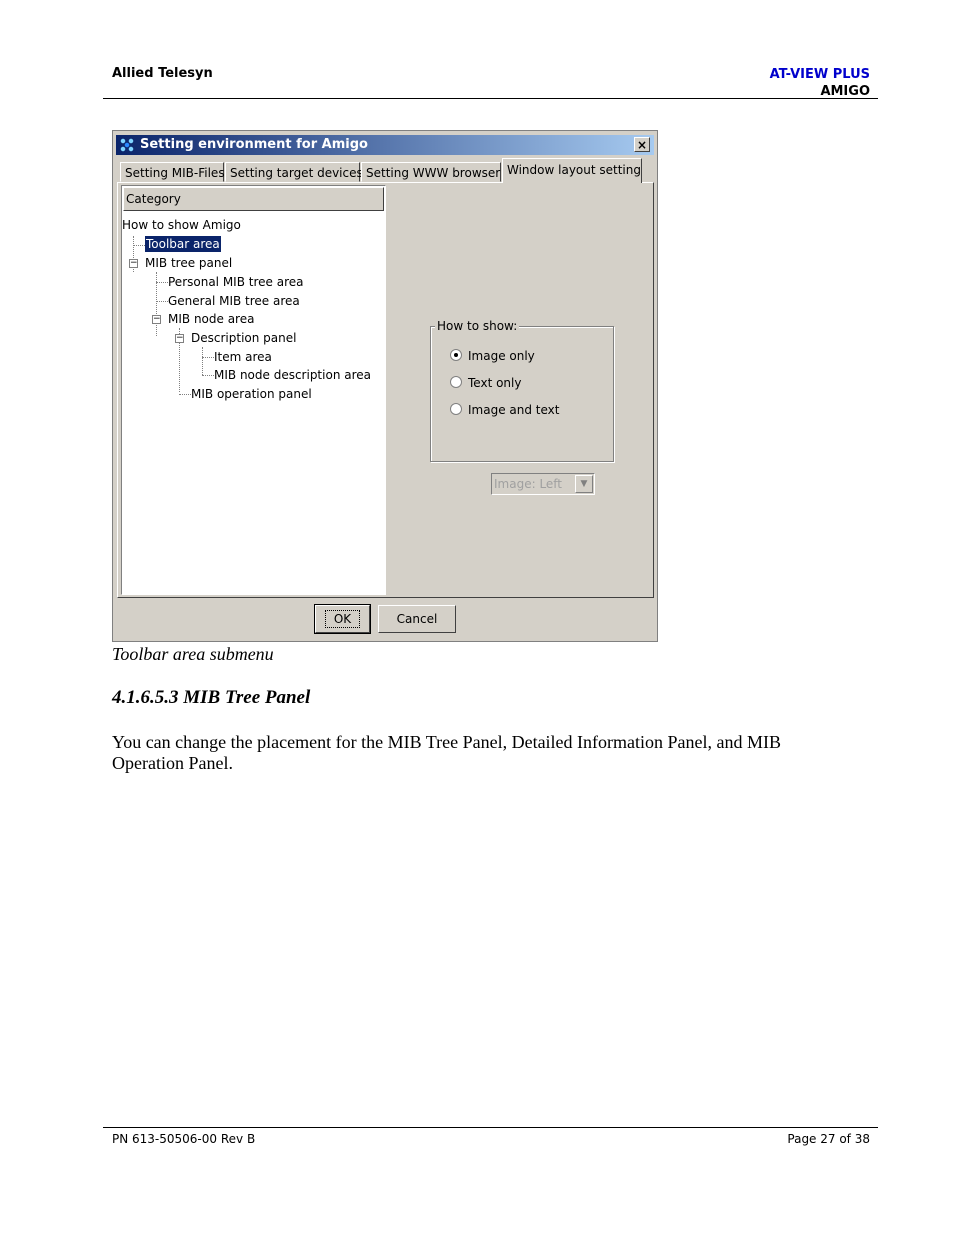 The height and width of the screenshot is (1235, 954). I want to click on radio-text-only, so click(456, 382).